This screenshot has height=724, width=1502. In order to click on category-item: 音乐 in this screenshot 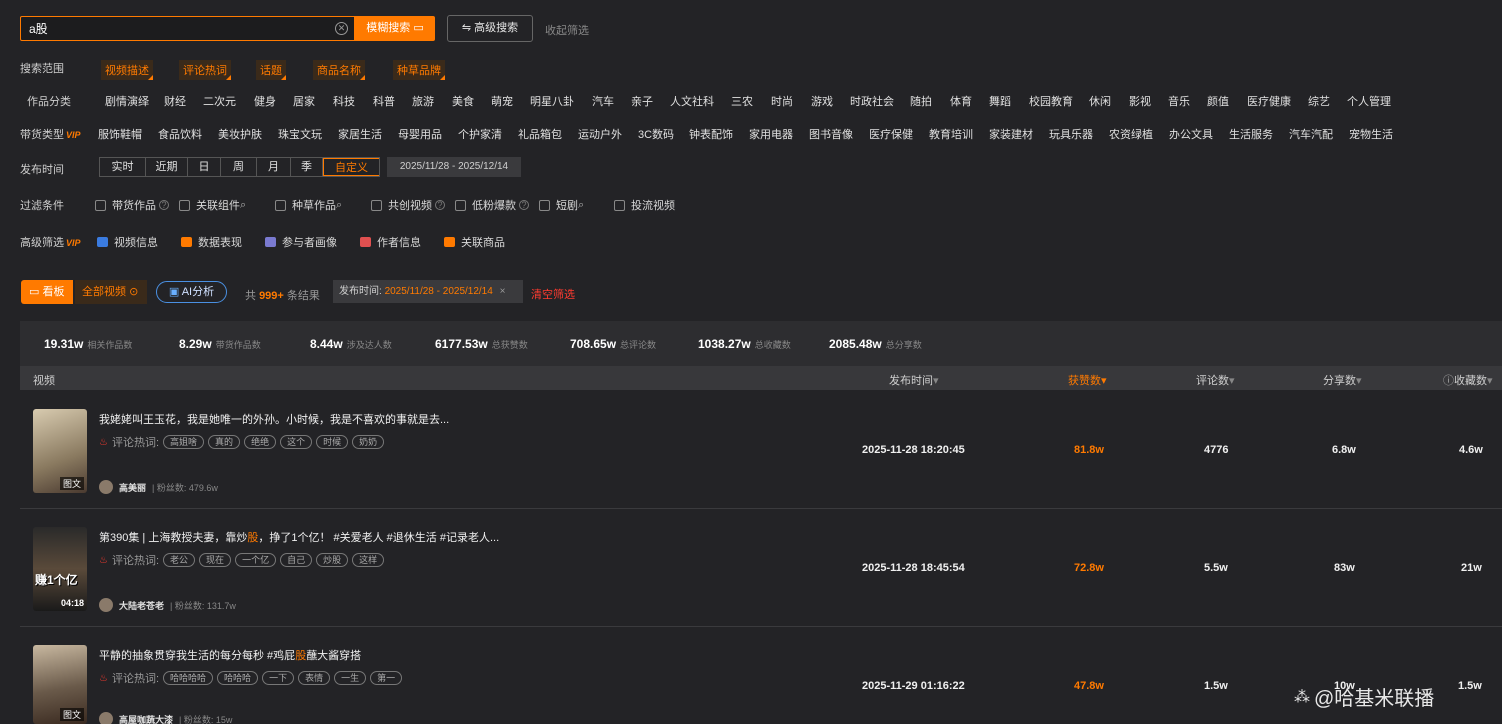, I will do `click(1179, 101)`.